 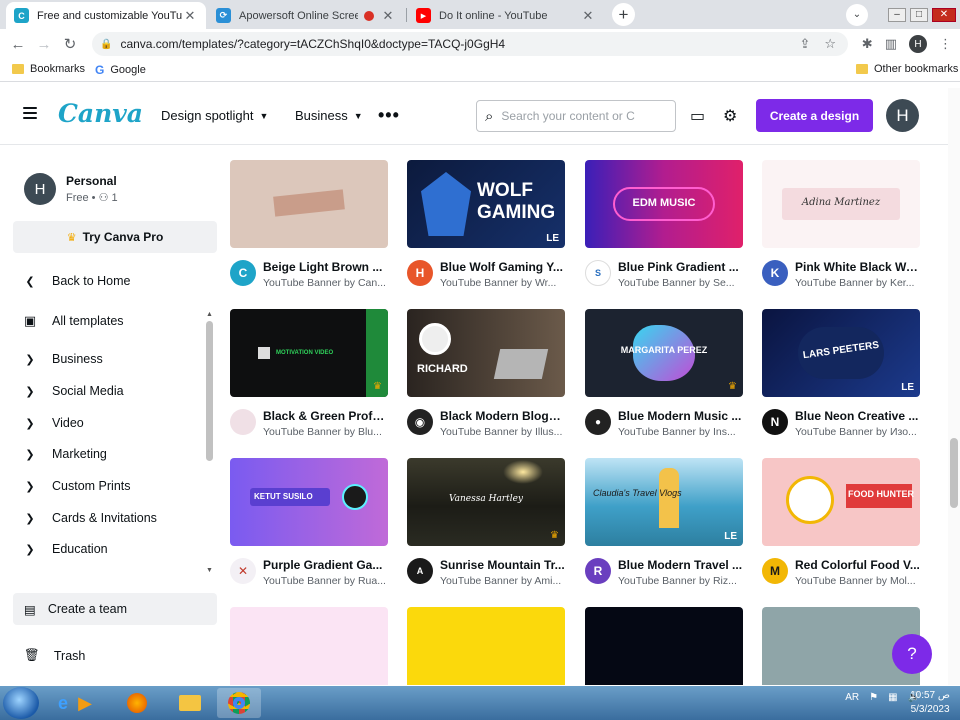 I want to click on network-icon: ▦, so click(x=892, y=697).